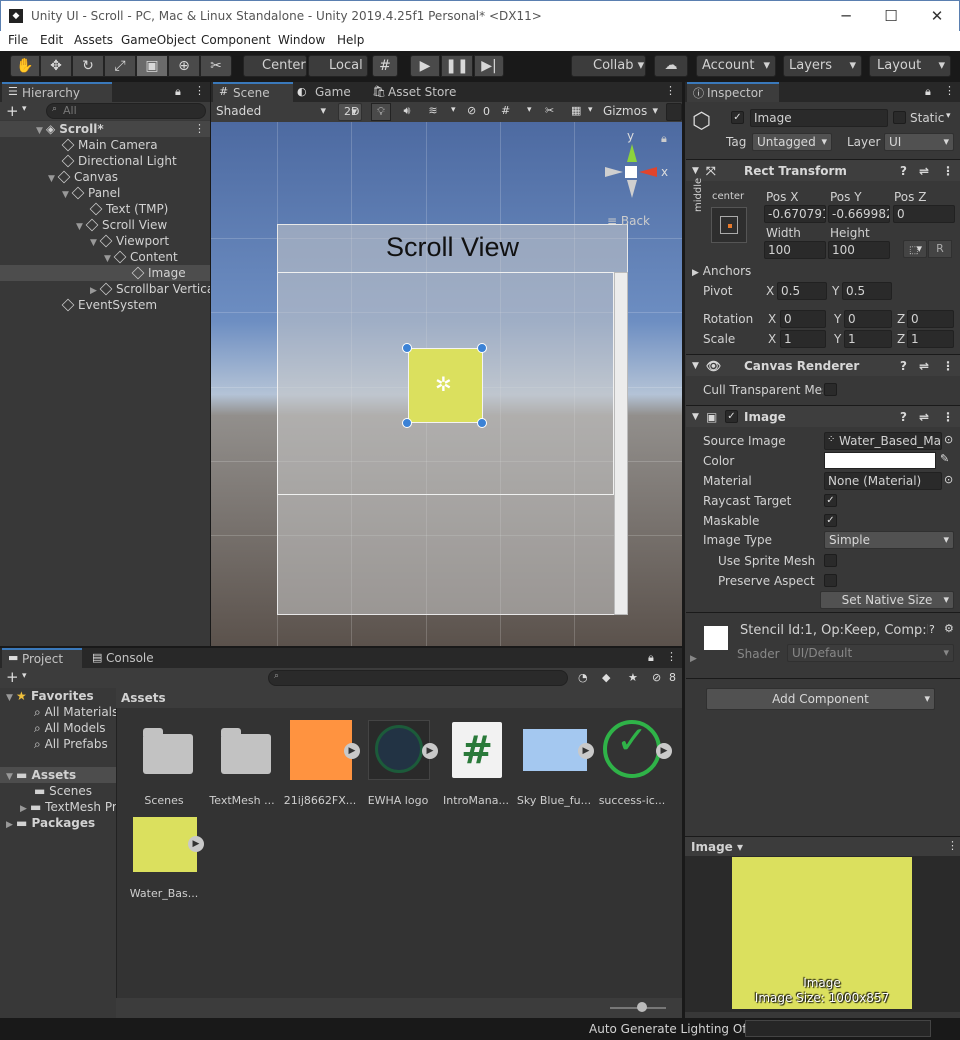 Image resolution: width=960 pixels, height=1040 pixels. Describe the element at coordinates (867, 291) in the screenshot. I see `pivot-y-input: 0.5` at that location.